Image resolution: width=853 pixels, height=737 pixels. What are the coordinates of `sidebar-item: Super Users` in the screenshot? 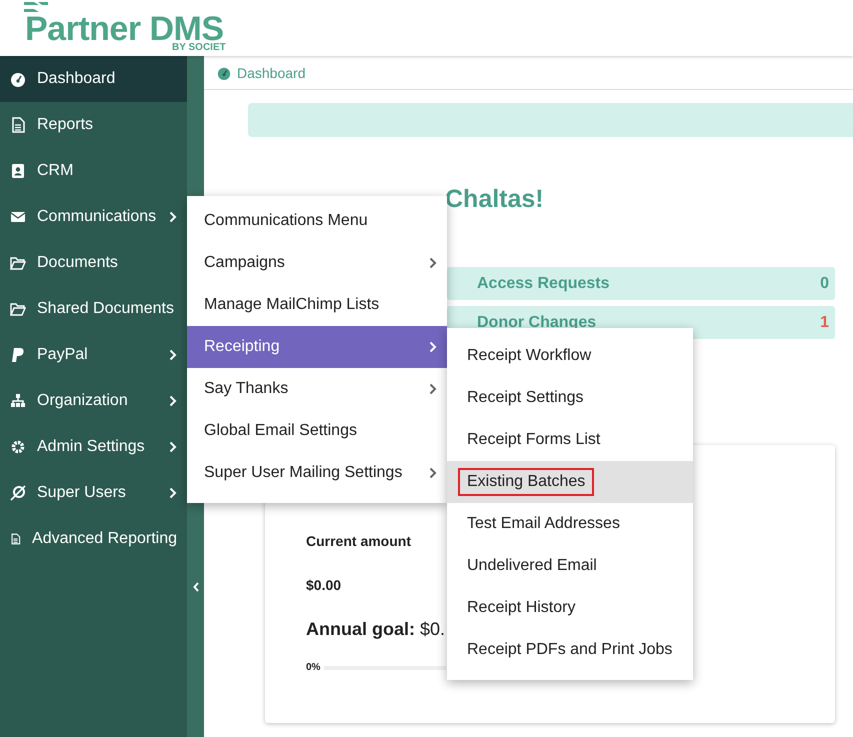 It's located at (93, 493).